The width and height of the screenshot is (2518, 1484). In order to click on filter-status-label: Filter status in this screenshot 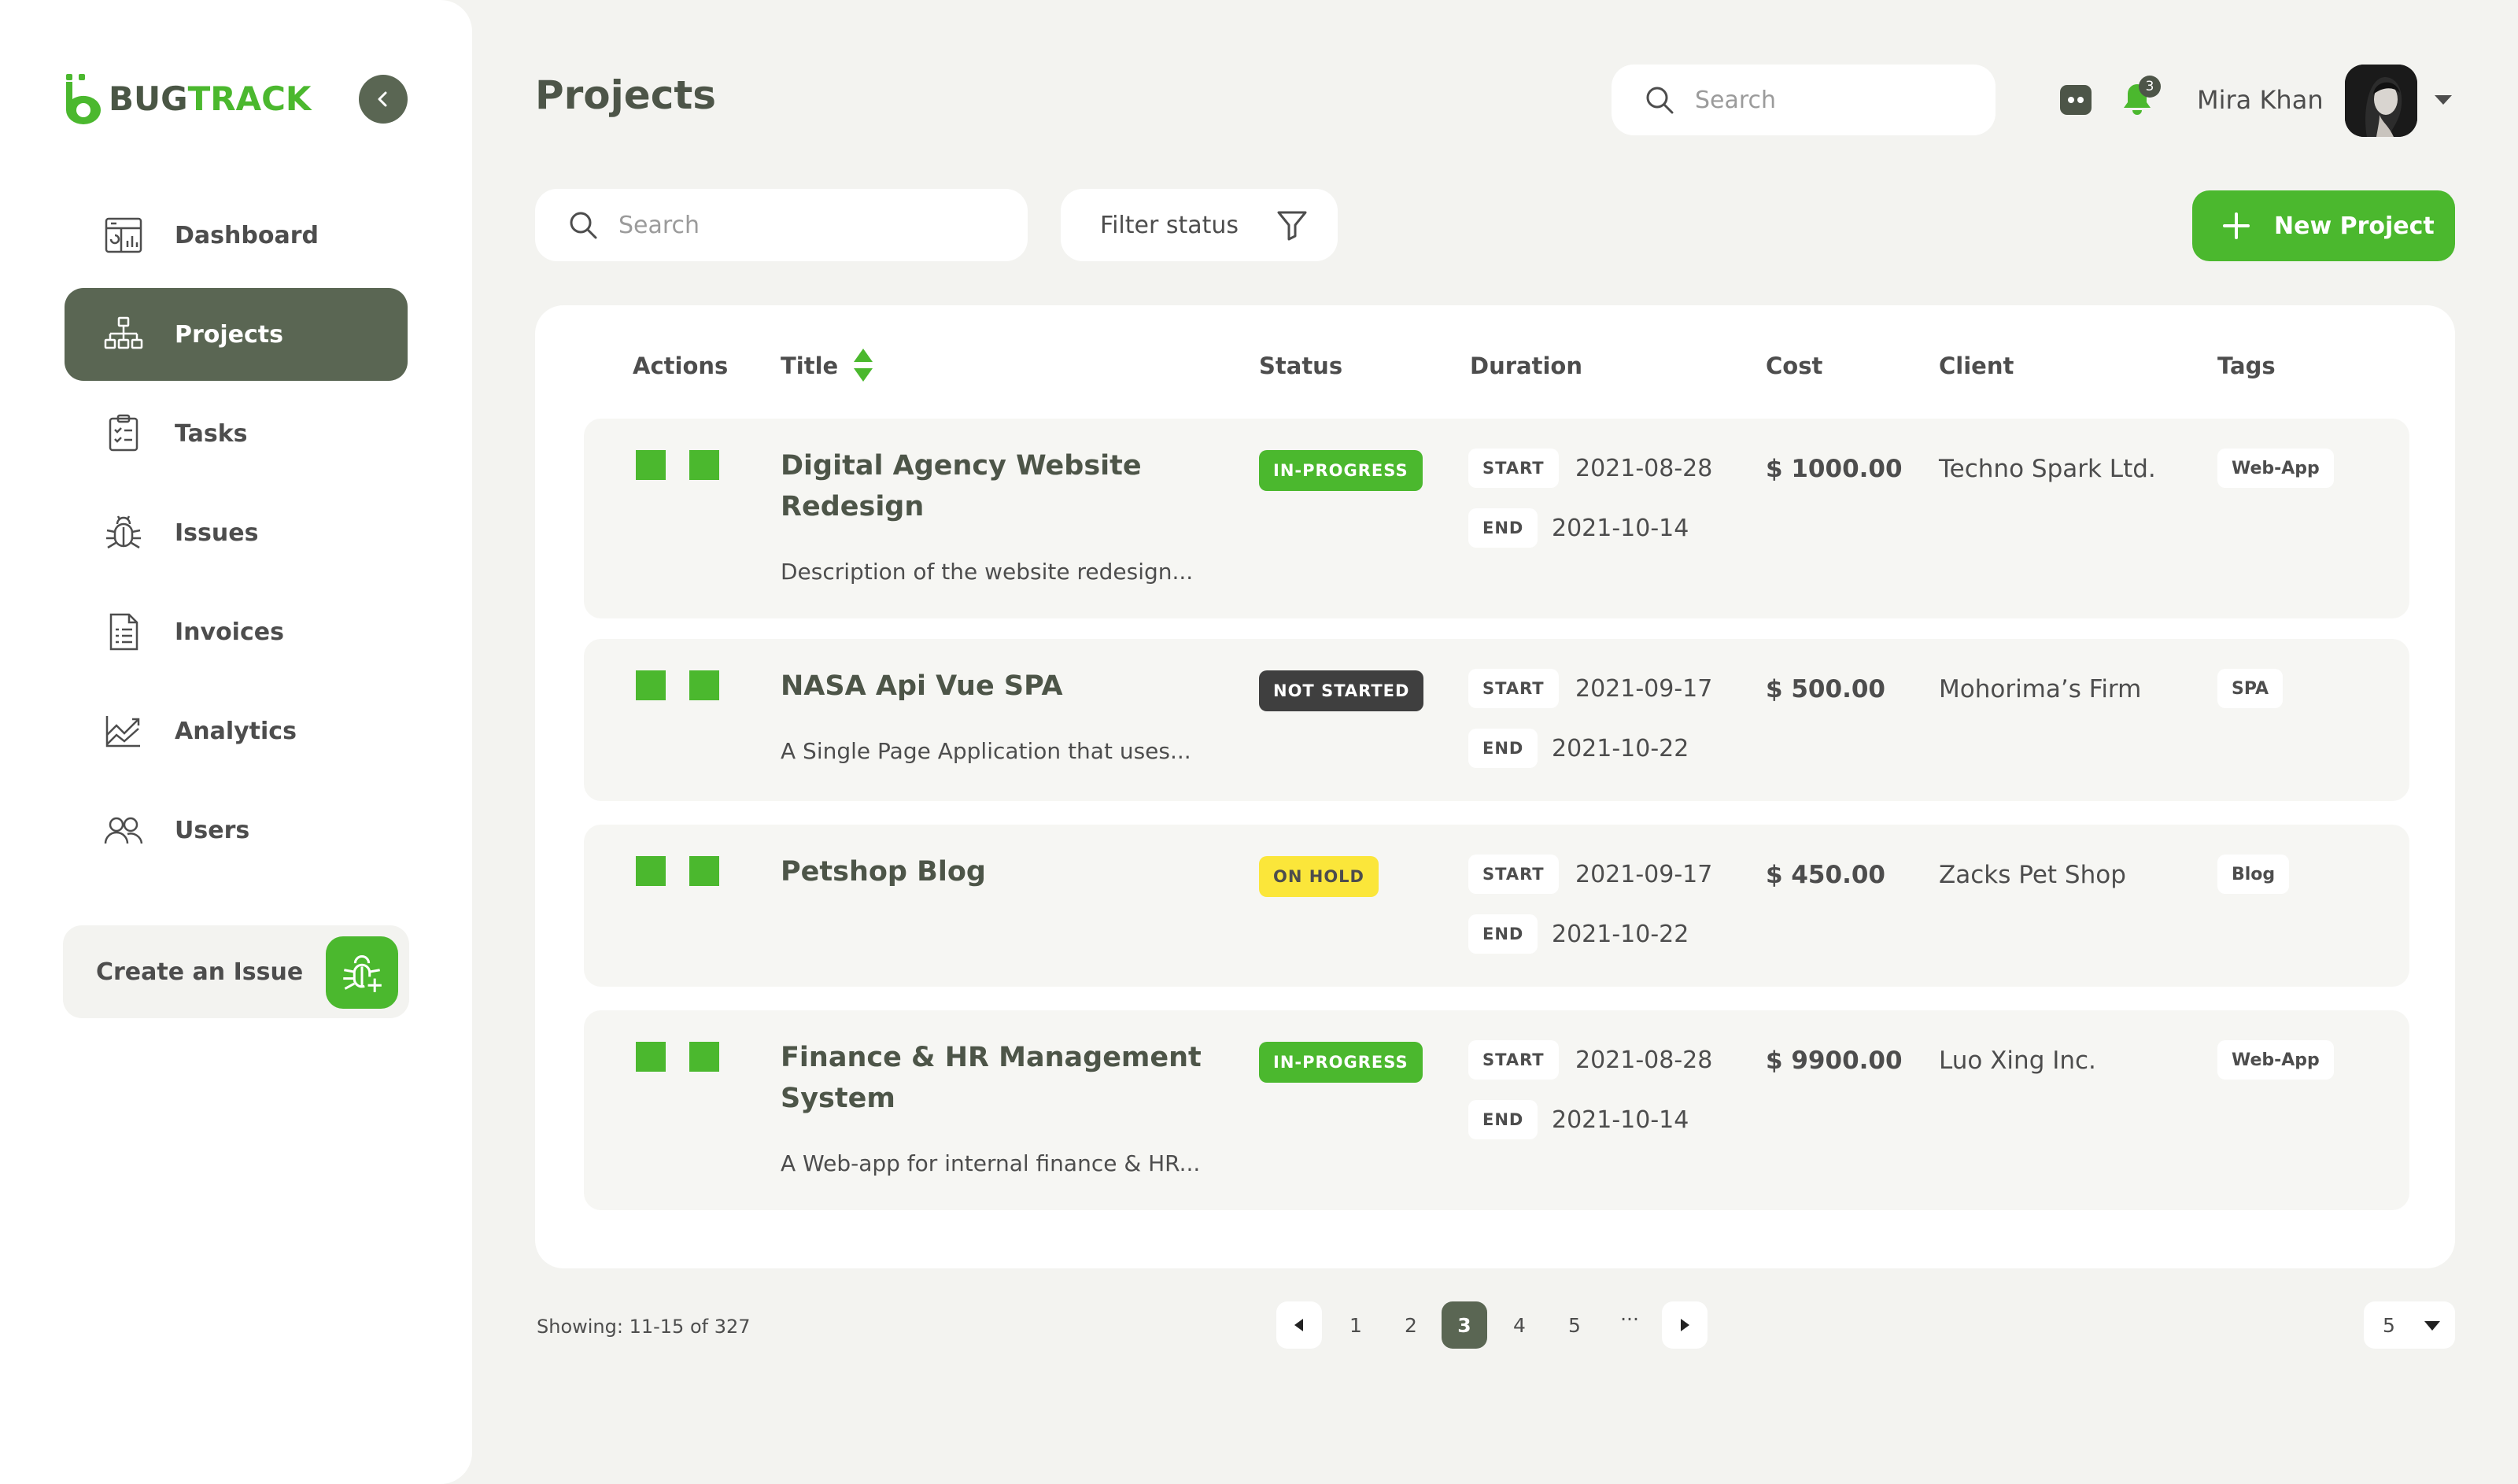, I will do `click(1169, 225)`.